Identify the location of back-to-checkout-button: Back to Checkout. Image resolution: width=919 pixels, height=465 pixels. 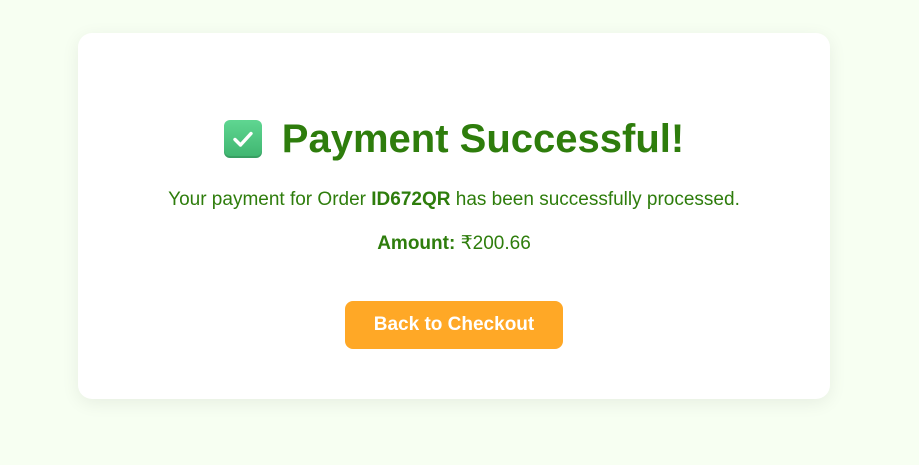
(454, 325).